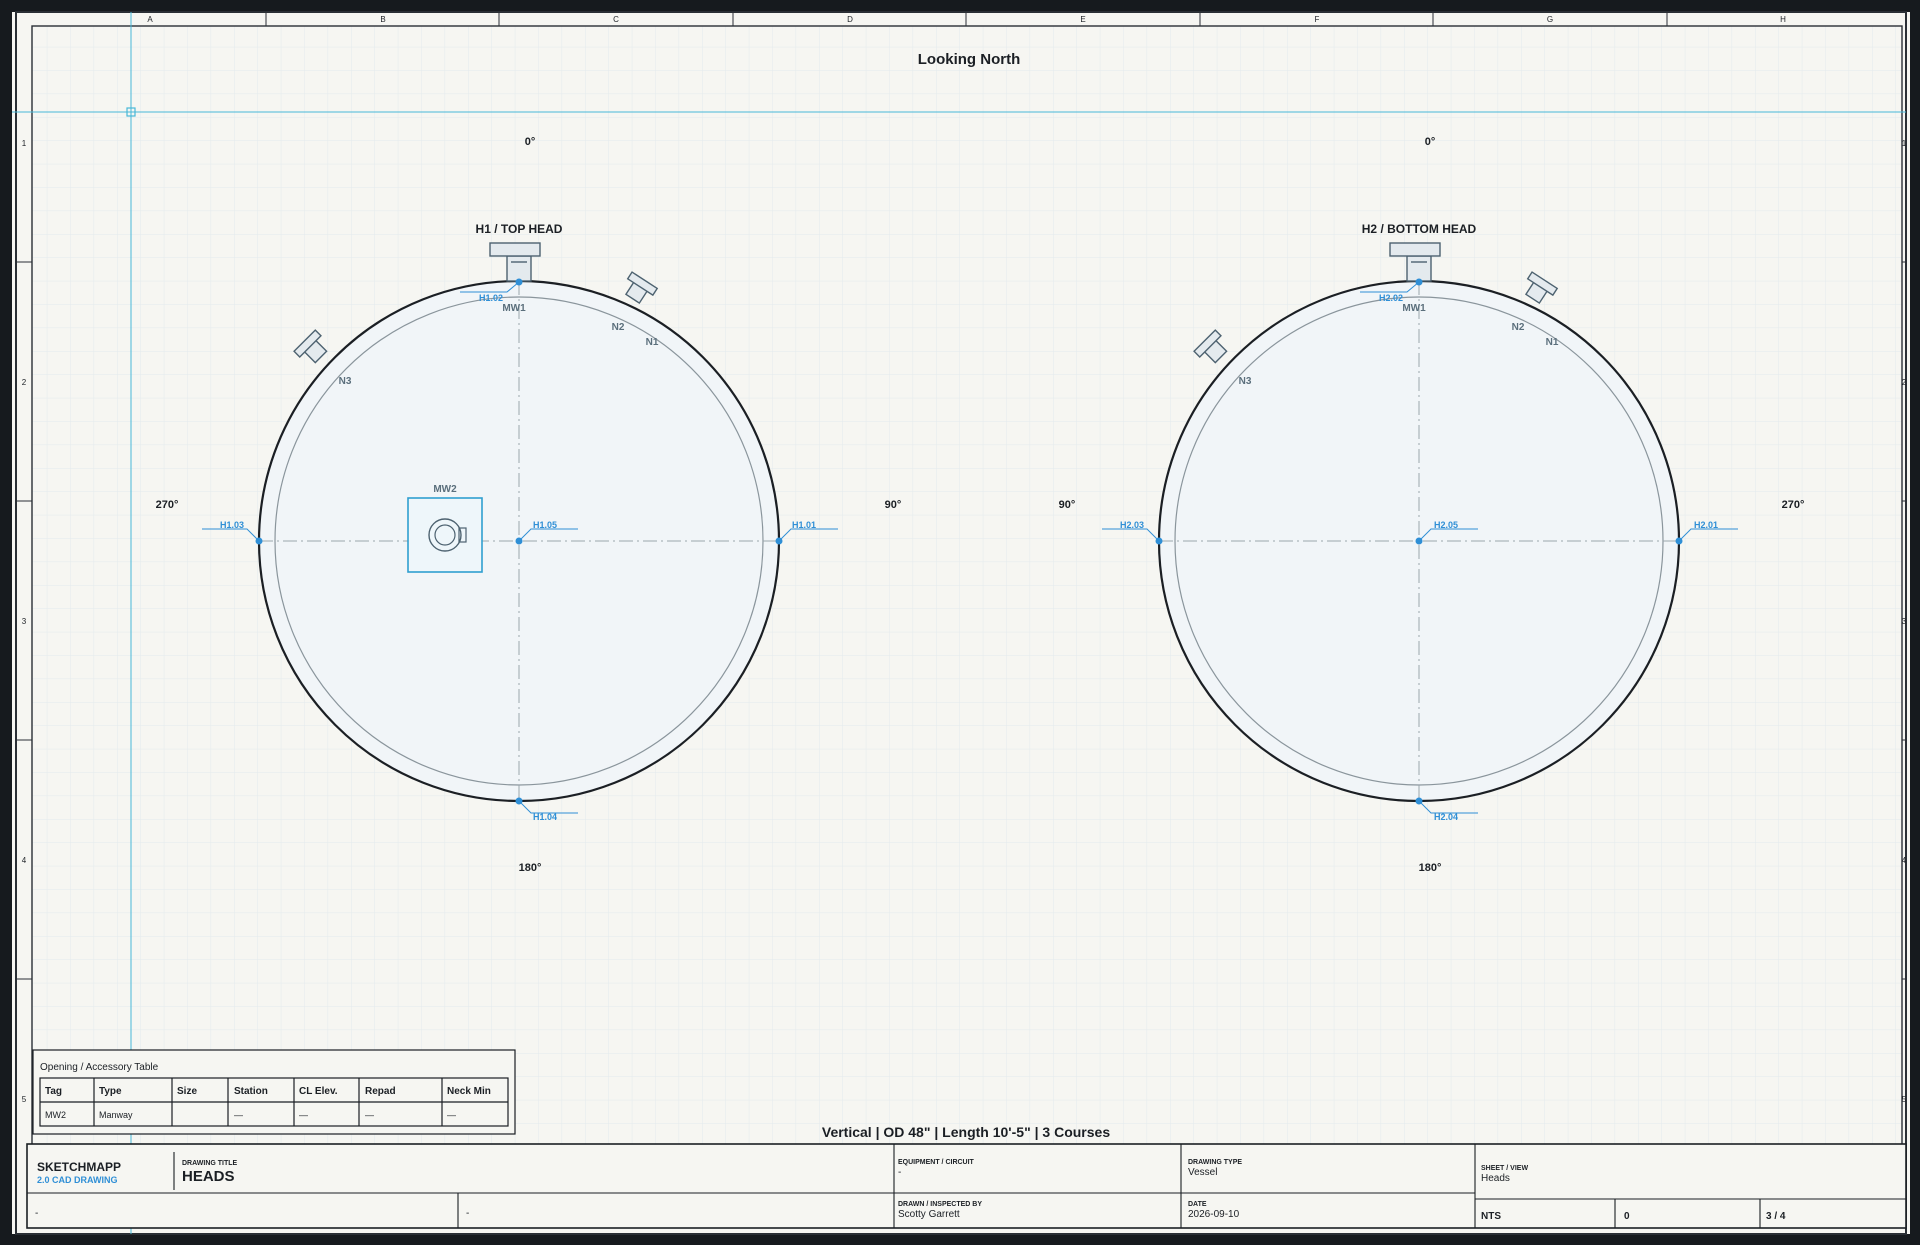  What do you see at coordinates (491, 298) in the screenshot?
I see `point-label-top: H1.02` at bounding box center [491, 298].